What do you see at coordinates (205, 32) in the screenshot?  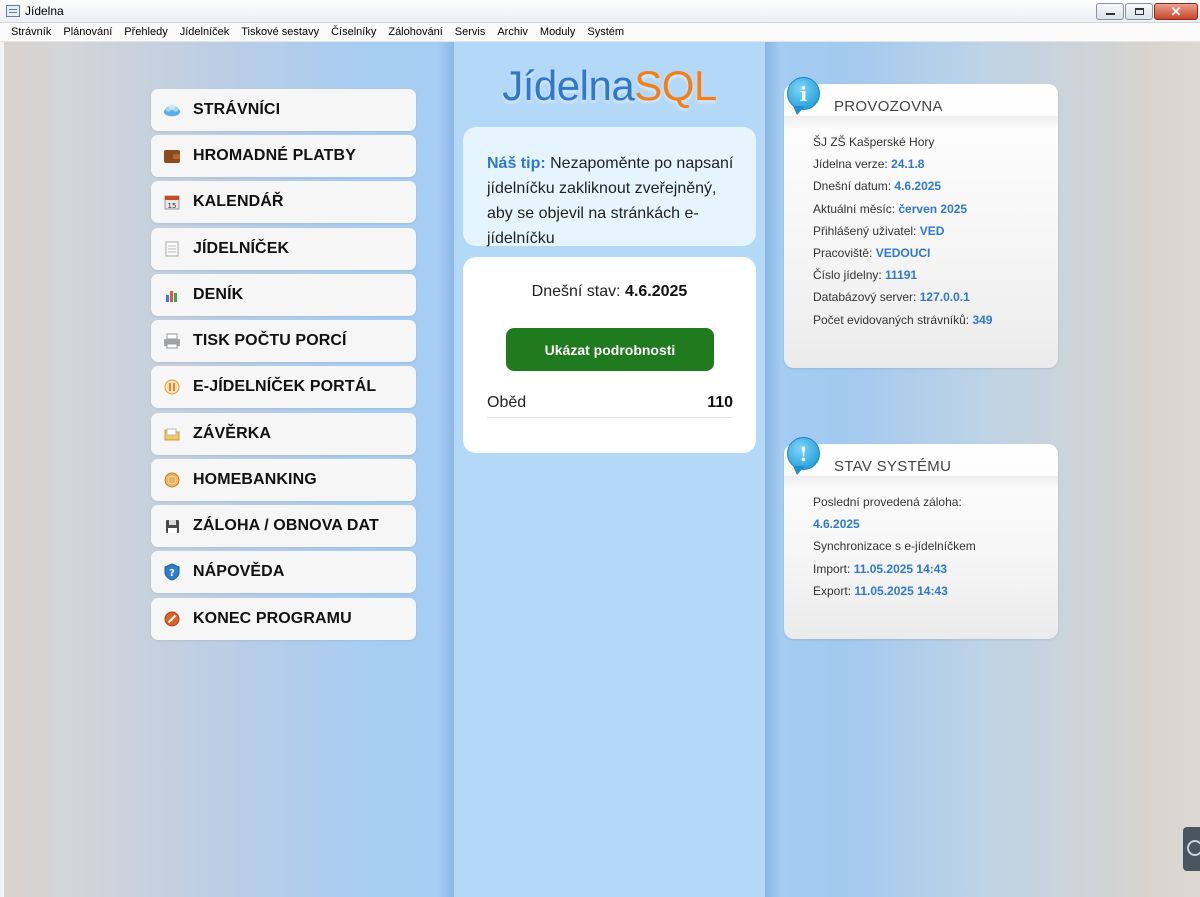 I see `menu-jidelnicek: Jídelníček` at bounding box center [205, 32].